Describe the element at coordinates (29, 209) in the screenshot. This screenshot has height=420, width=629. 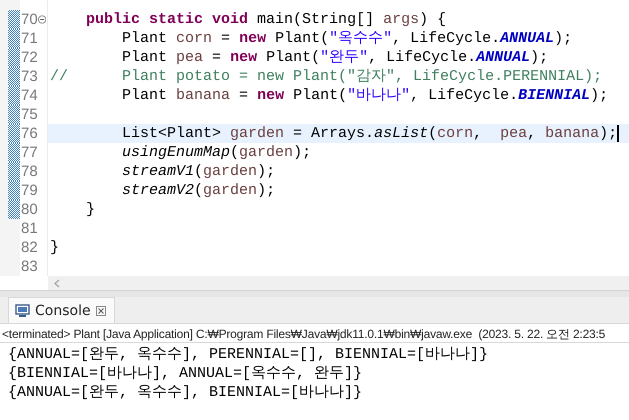
I see `line-number: 80` at that location.